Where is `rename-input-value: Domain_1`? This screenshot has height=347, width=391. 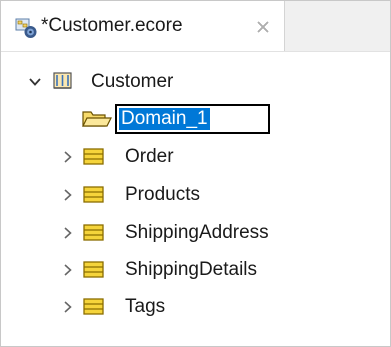
rename-input-value: Domain_1 is located at coordinates (164, 119).